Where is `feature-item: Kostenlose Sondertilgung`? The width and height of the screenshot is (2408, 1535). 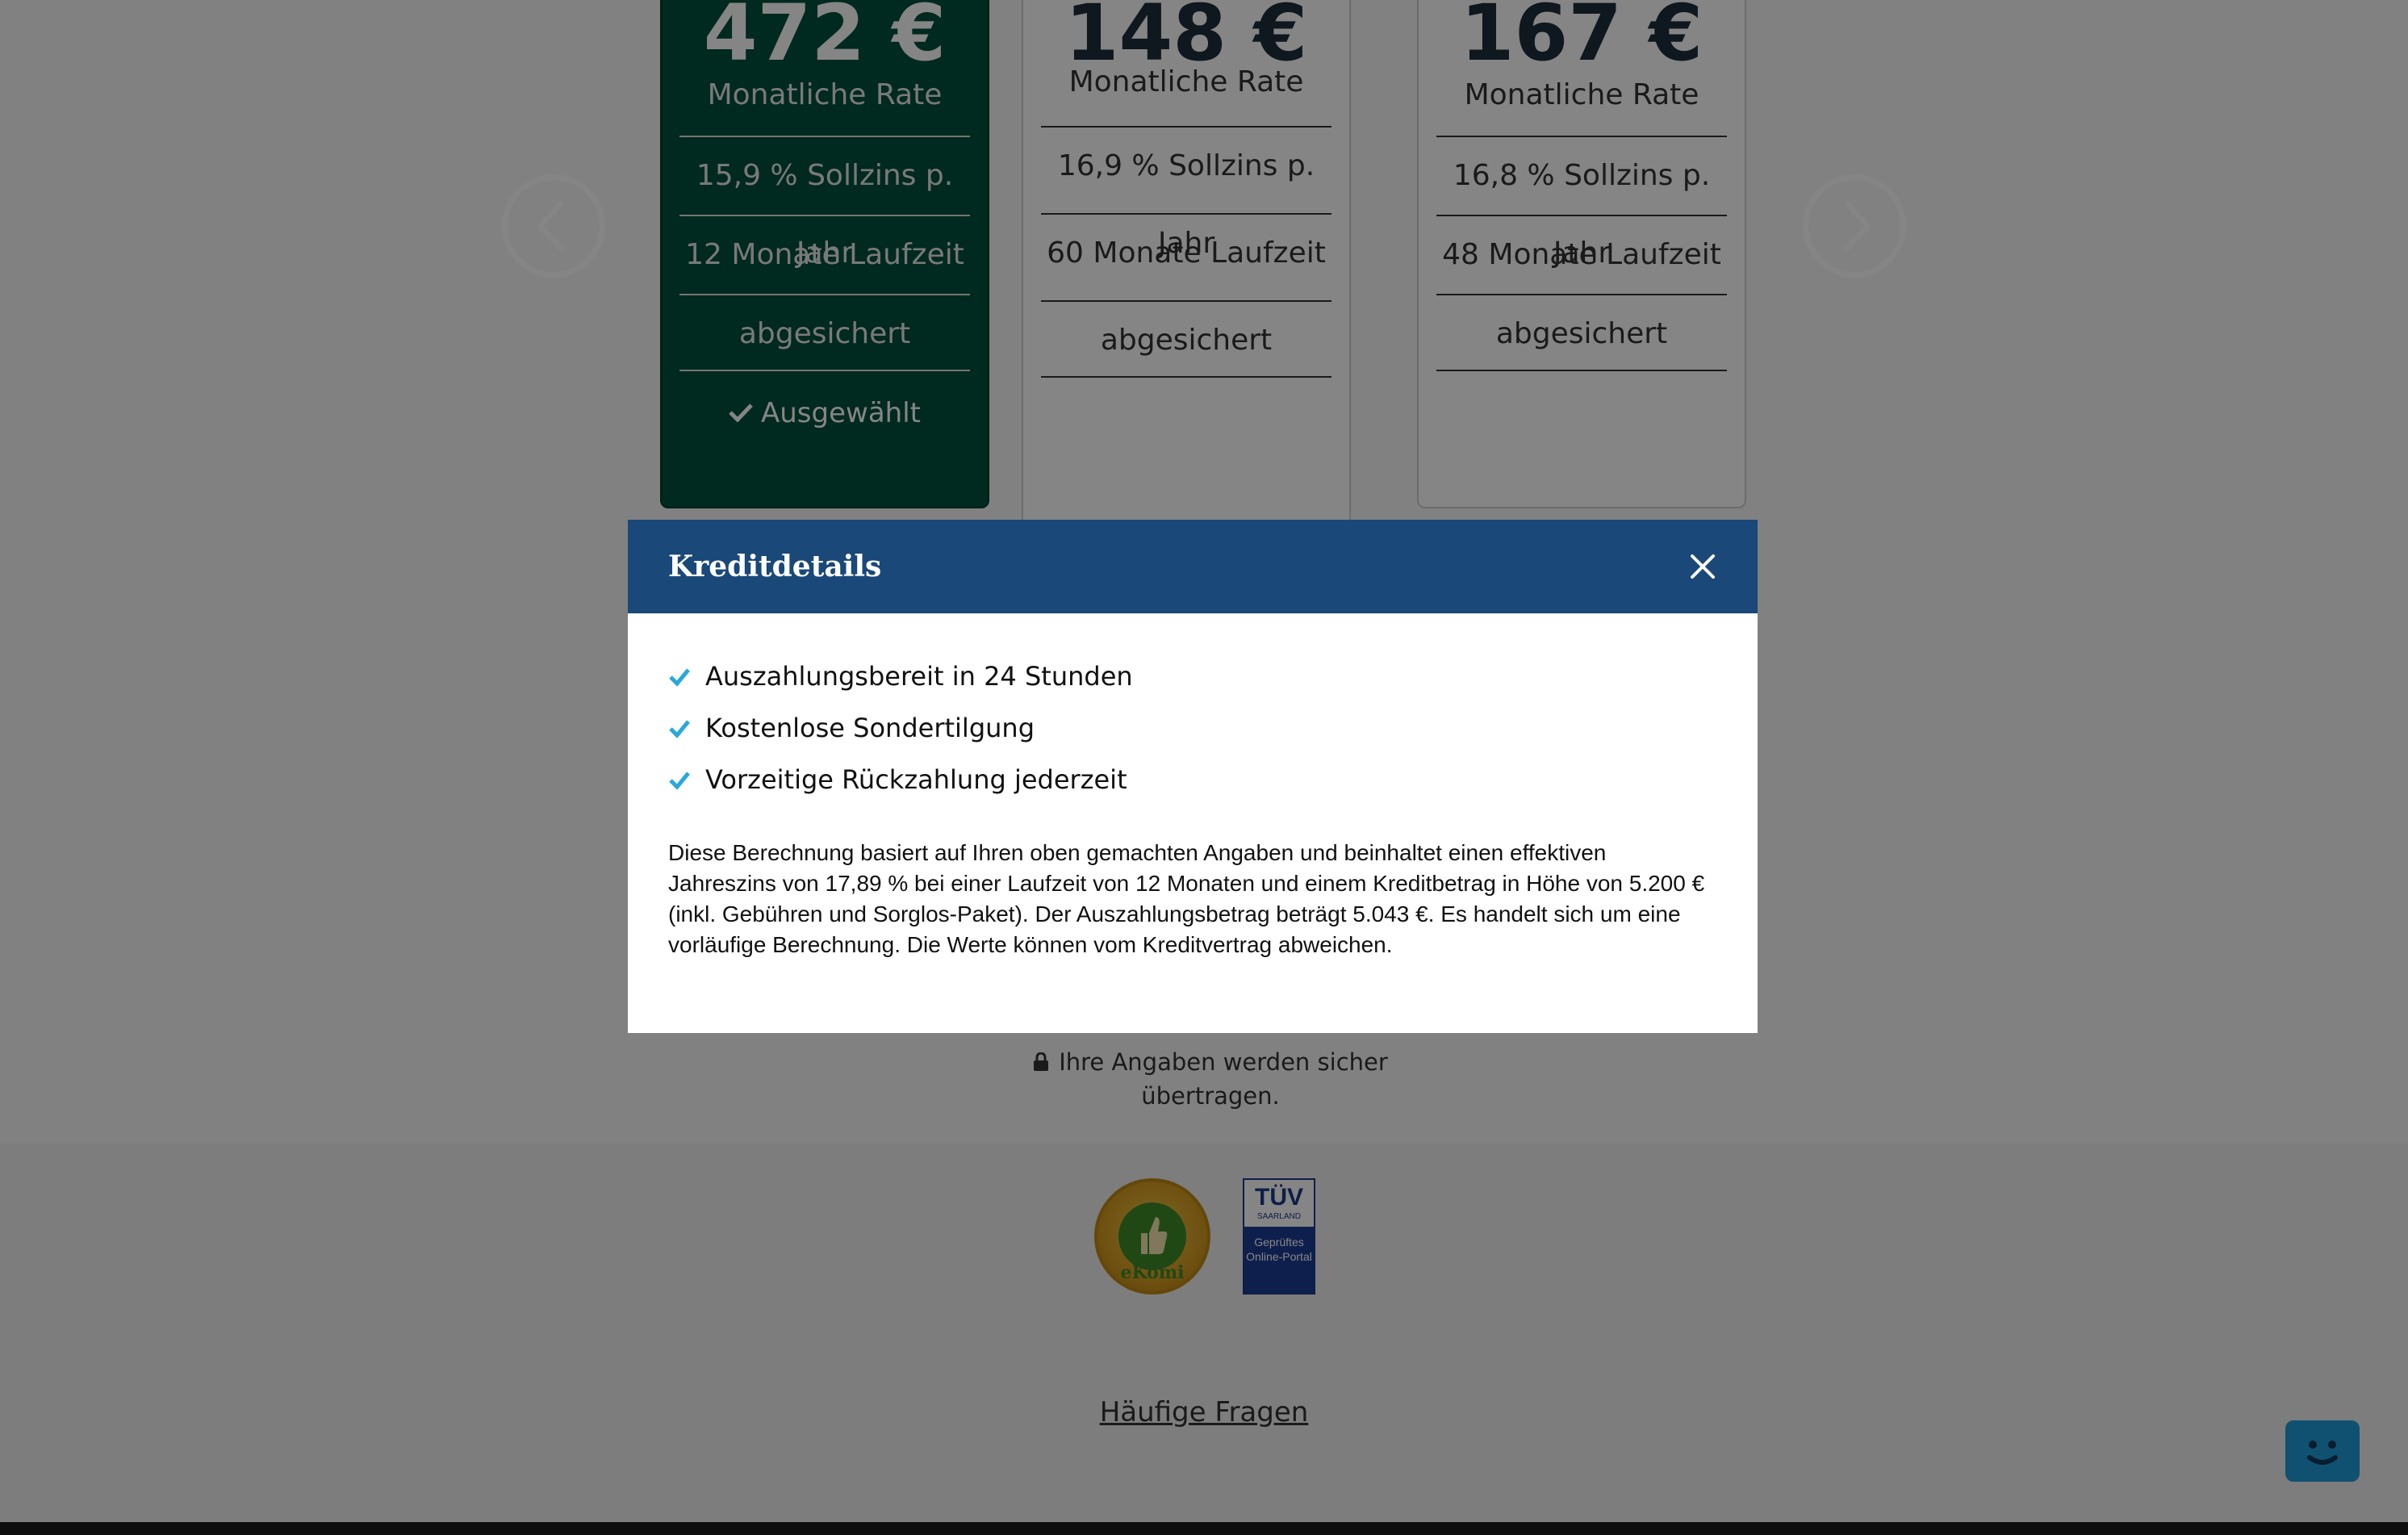
feature-item: Kostenlose Sondertilgung is located at coordinates (1192, 734).